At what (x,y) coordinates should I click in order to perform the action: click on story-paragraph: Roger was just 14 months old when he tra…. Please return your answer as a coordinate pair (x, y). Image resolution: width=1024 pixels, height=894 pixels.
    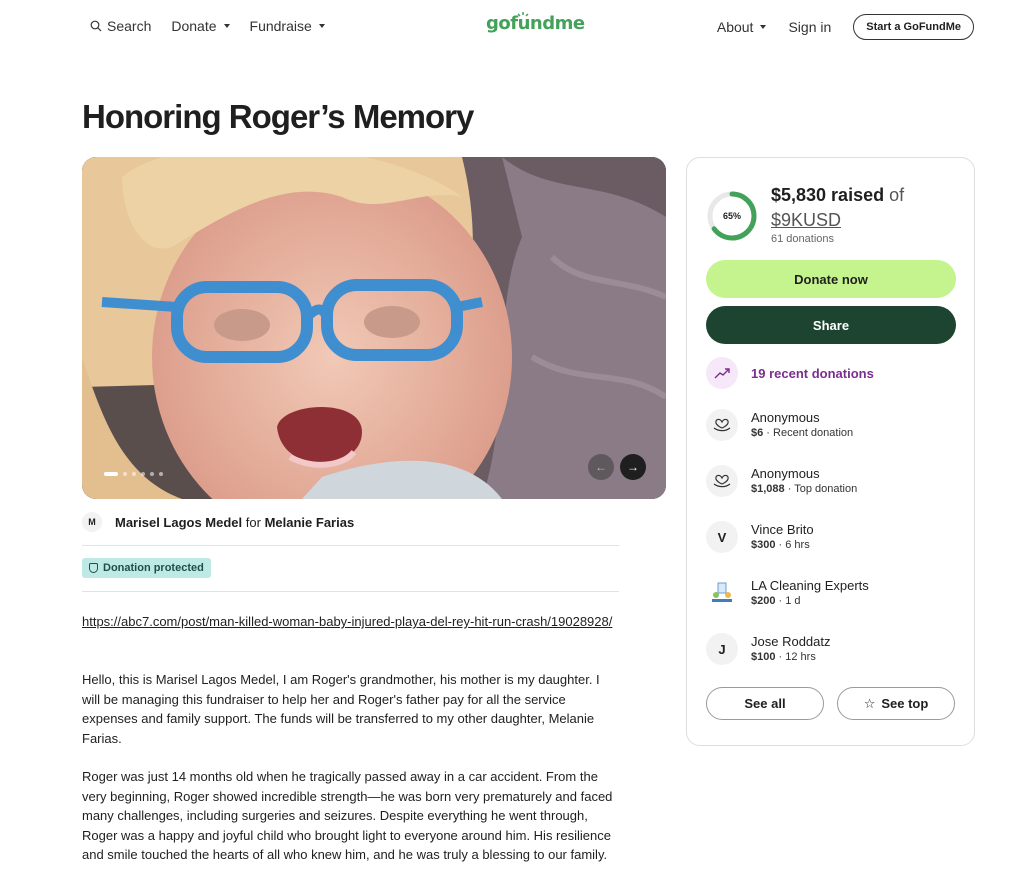
    Looking at the image, I should click on (347, 815).